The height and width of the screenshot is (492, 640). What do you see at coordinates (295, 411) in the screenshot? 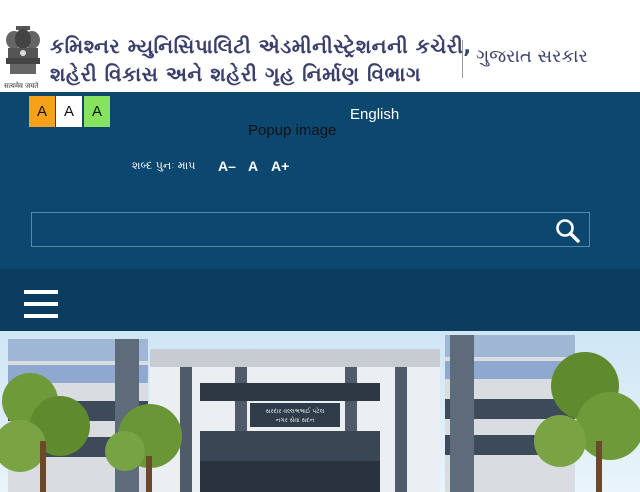
I see `building-sign-line1: સરદાર વલ્લભભાઈ પટેલ` at bounding box center [295, 411].